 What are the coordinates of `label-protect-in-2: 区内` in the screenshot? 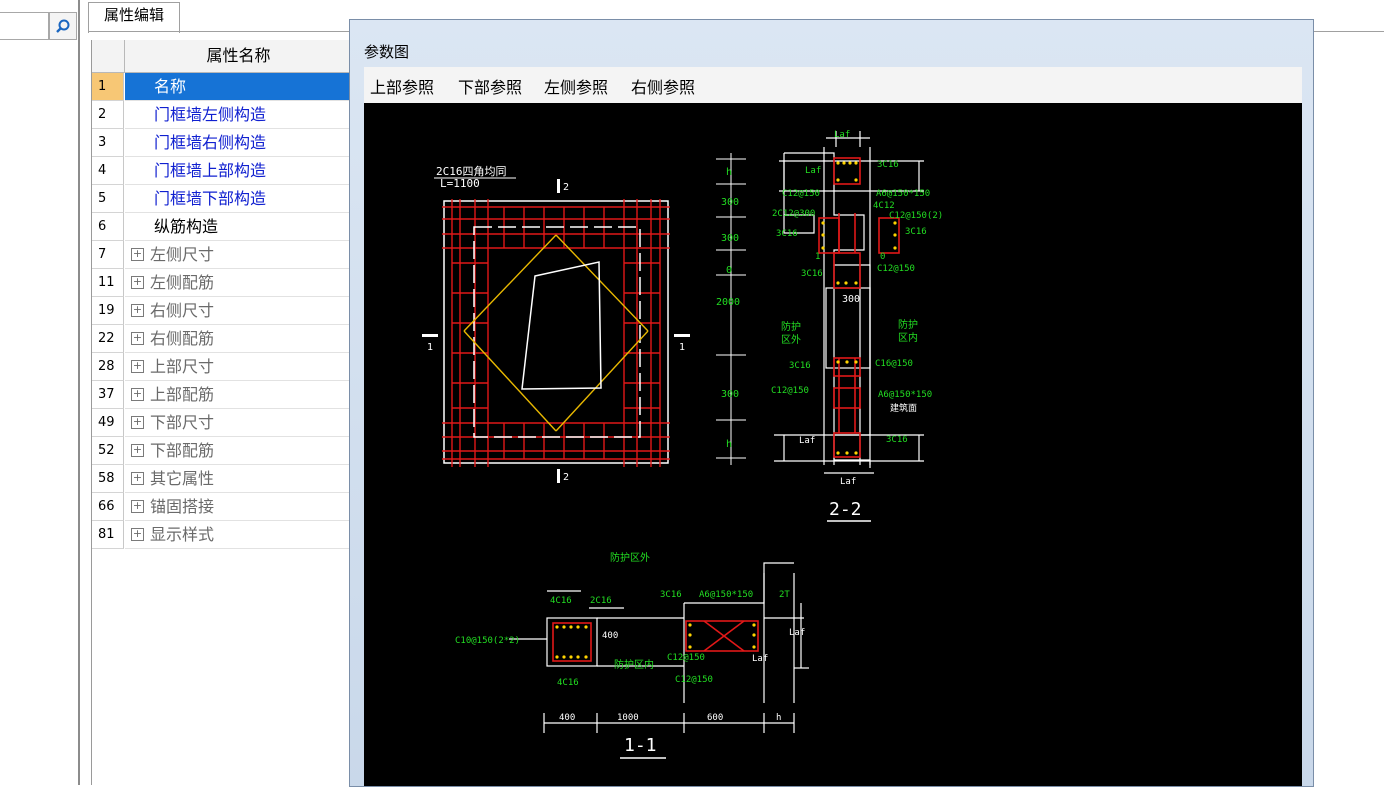 It's located at (908, 337).